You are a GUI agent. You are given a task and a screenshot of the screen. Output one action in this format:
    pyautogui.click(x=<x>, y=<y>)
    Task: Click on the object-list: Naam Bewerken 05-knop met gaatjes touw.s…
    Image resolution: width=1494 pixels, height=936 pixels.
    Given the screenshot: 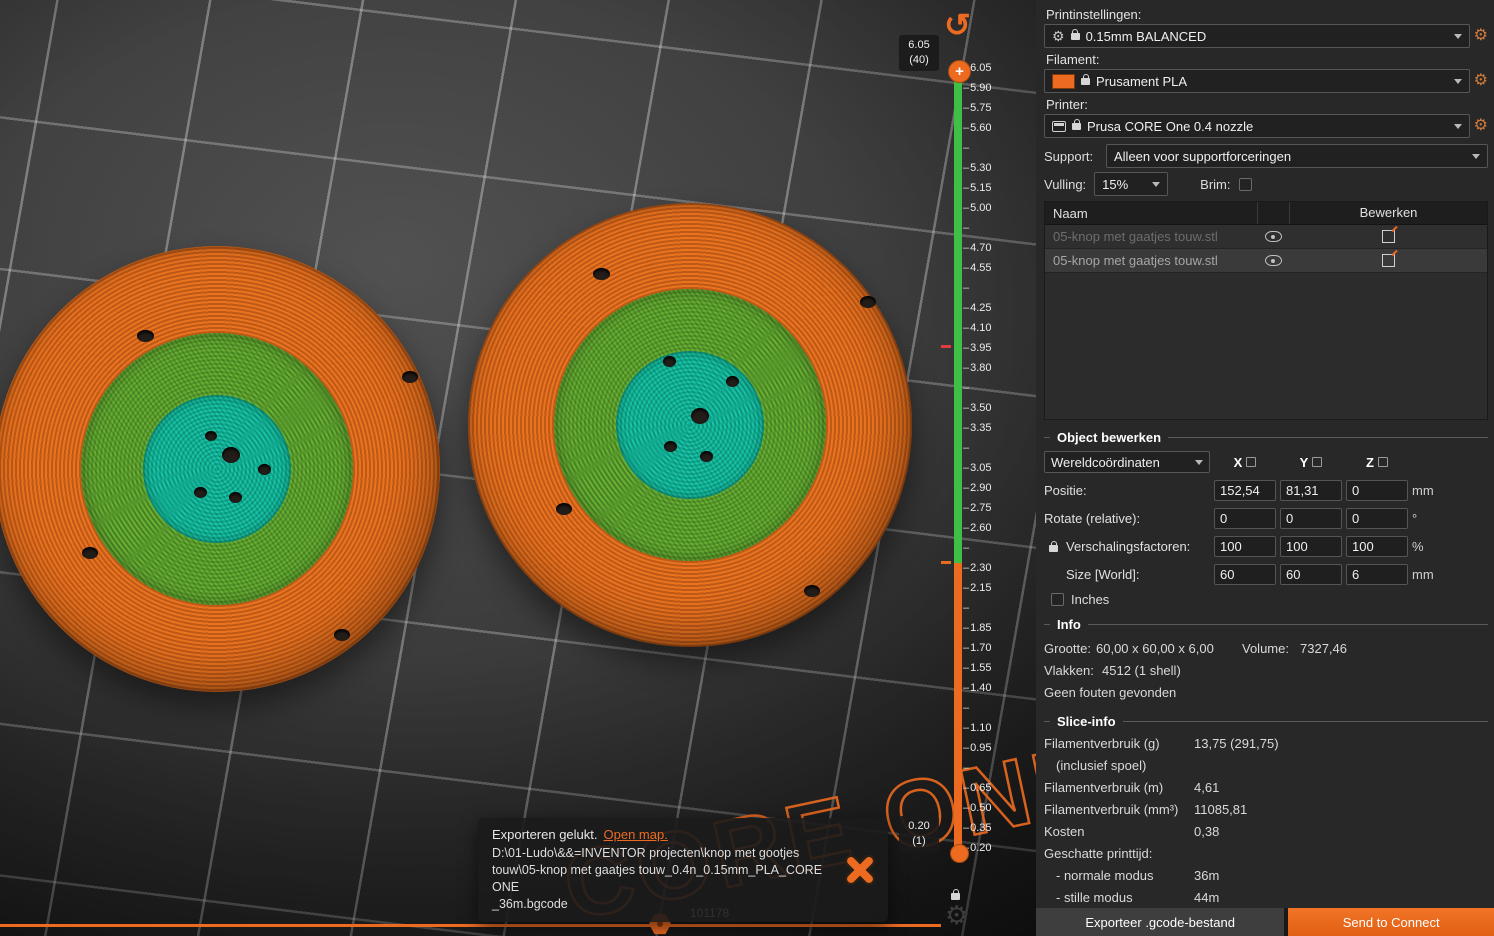 What is the action you would take?
    pyautogui.click(x=1266, y=310)
    